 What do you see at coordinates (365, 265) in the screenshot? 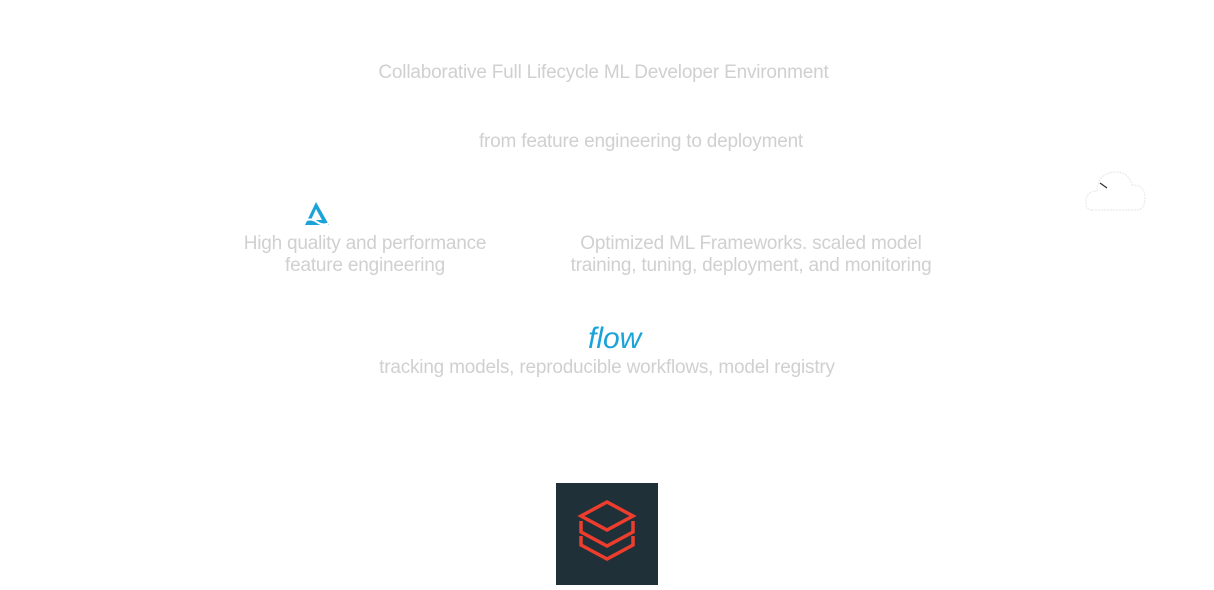
I see `feature-1-line2: feature engineering` at bounding box center [365, 265].